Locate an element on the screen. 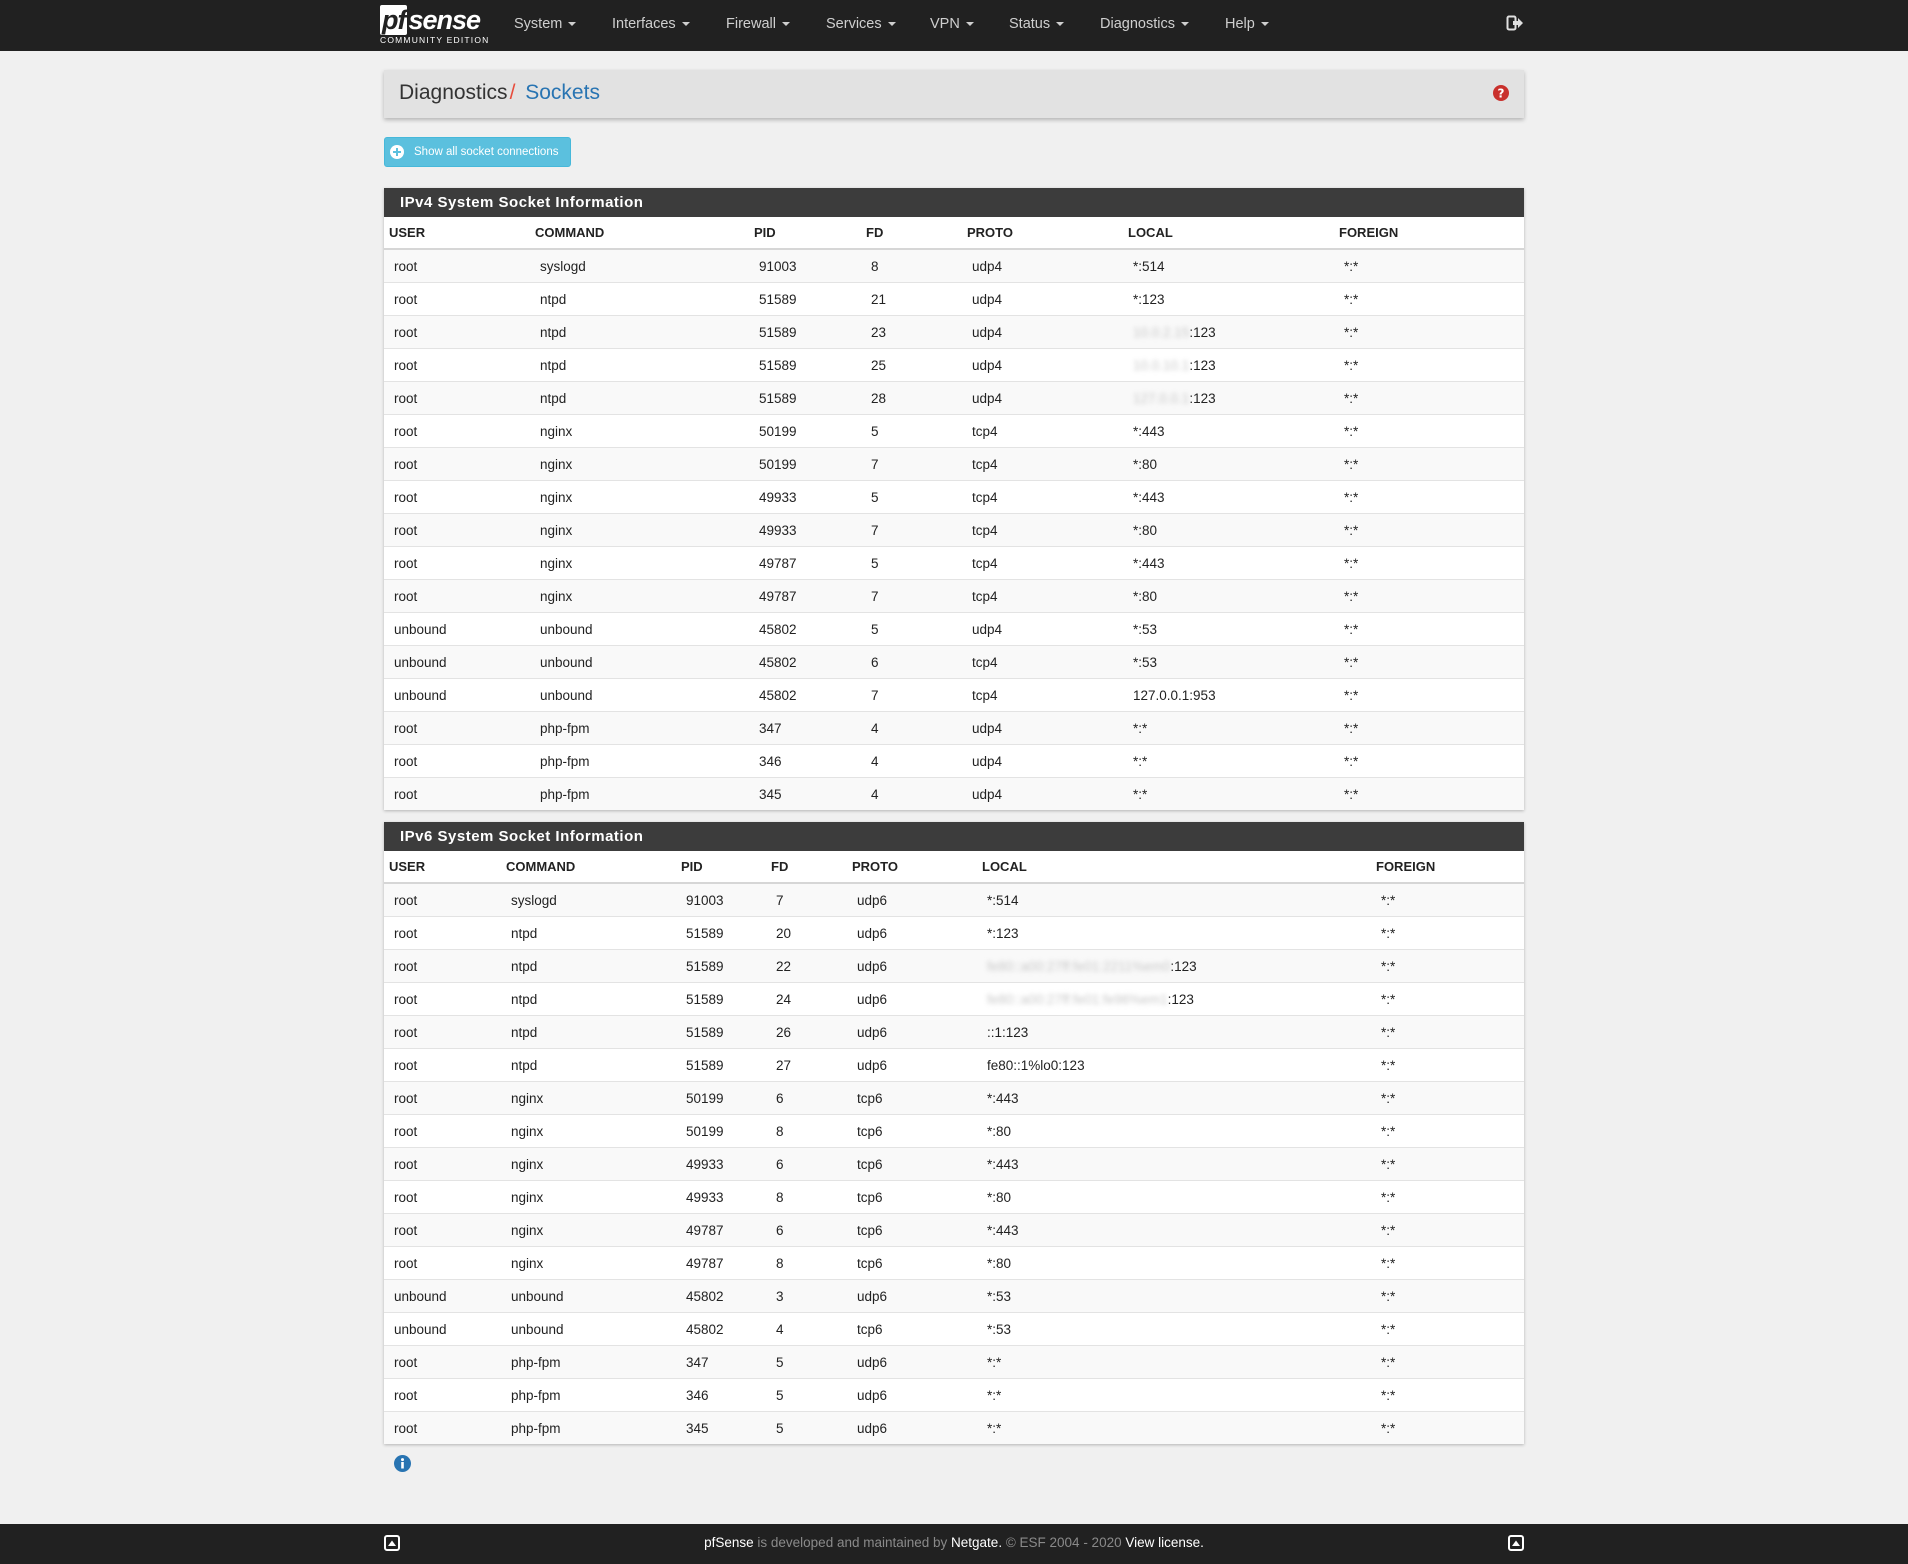 Image resolution: width=1908 pixels, height=1564 pixels. menu-vpn: VPN is located at coordinates (952, 24).